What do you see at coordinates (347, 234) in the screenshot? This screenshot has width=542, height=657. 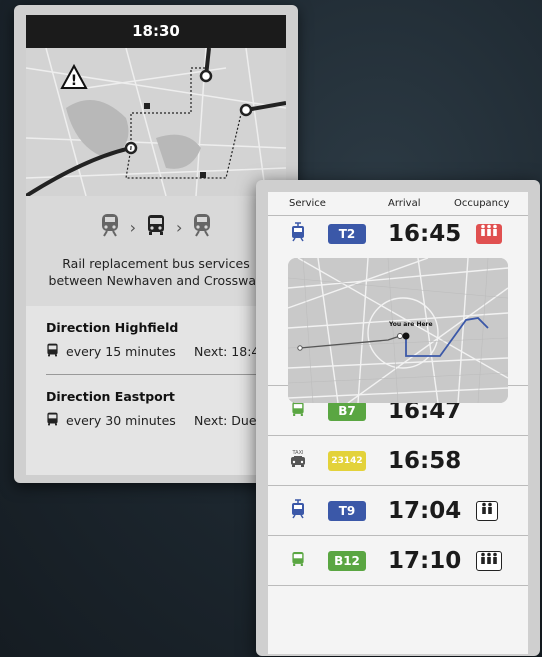 I see `route-badge: T2` at bounding box center [347, 234].